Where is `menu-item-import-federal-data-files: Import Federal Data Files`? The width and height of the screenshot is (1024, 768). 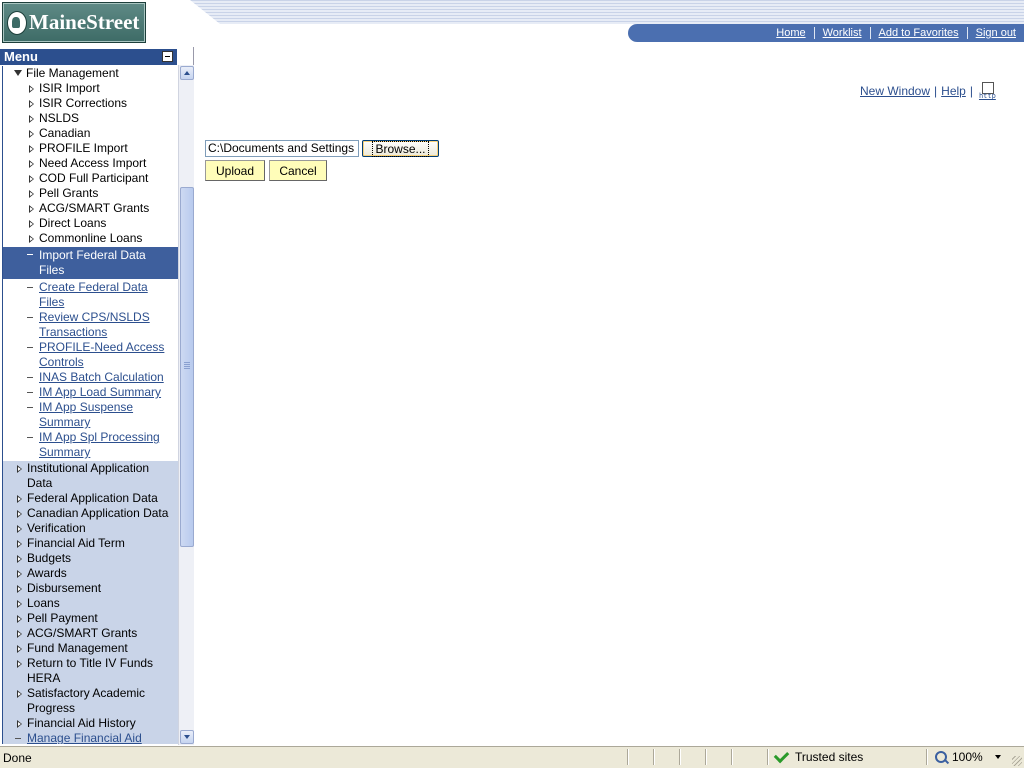 menu-item-import-federal-data-files: Import Federal Data Files is located at coordinates (91, 263).